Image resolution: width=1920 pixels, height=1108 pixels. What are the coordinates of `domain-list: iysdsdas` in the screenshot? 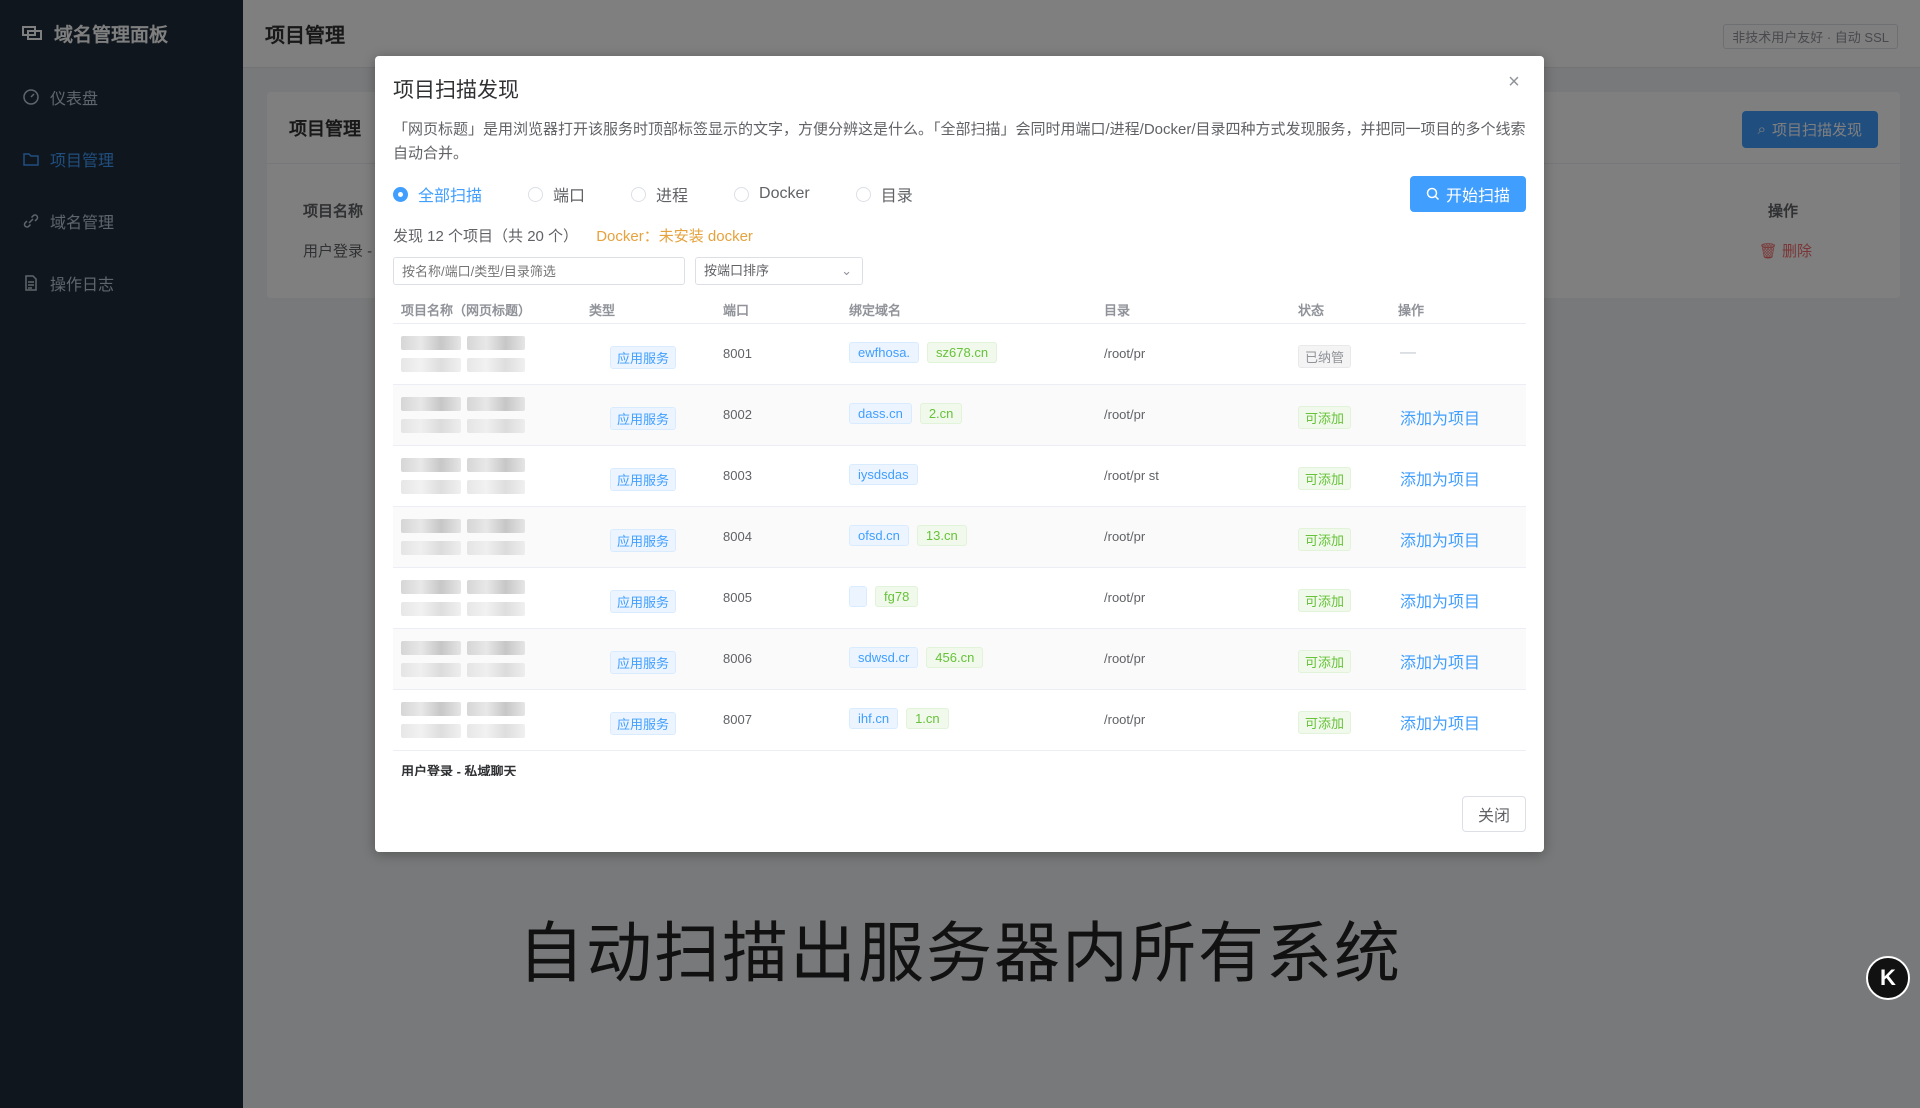 It's located at (883, 474).